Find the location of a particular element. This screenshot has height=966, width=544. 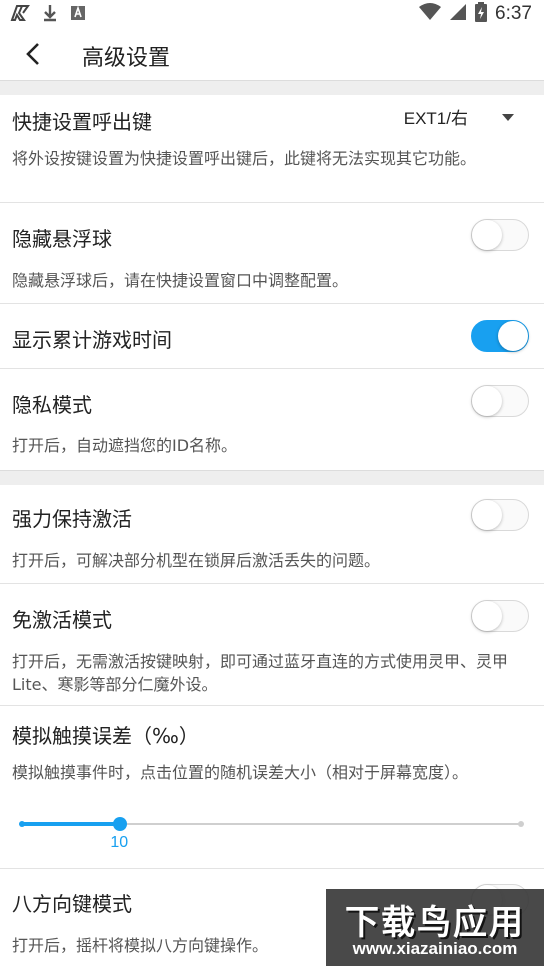

touch-error-desc: 模拟触摸事件时，点击位置的随机误差大小（相对于屏幕宽度）。 is located at coordinates (240, 772).